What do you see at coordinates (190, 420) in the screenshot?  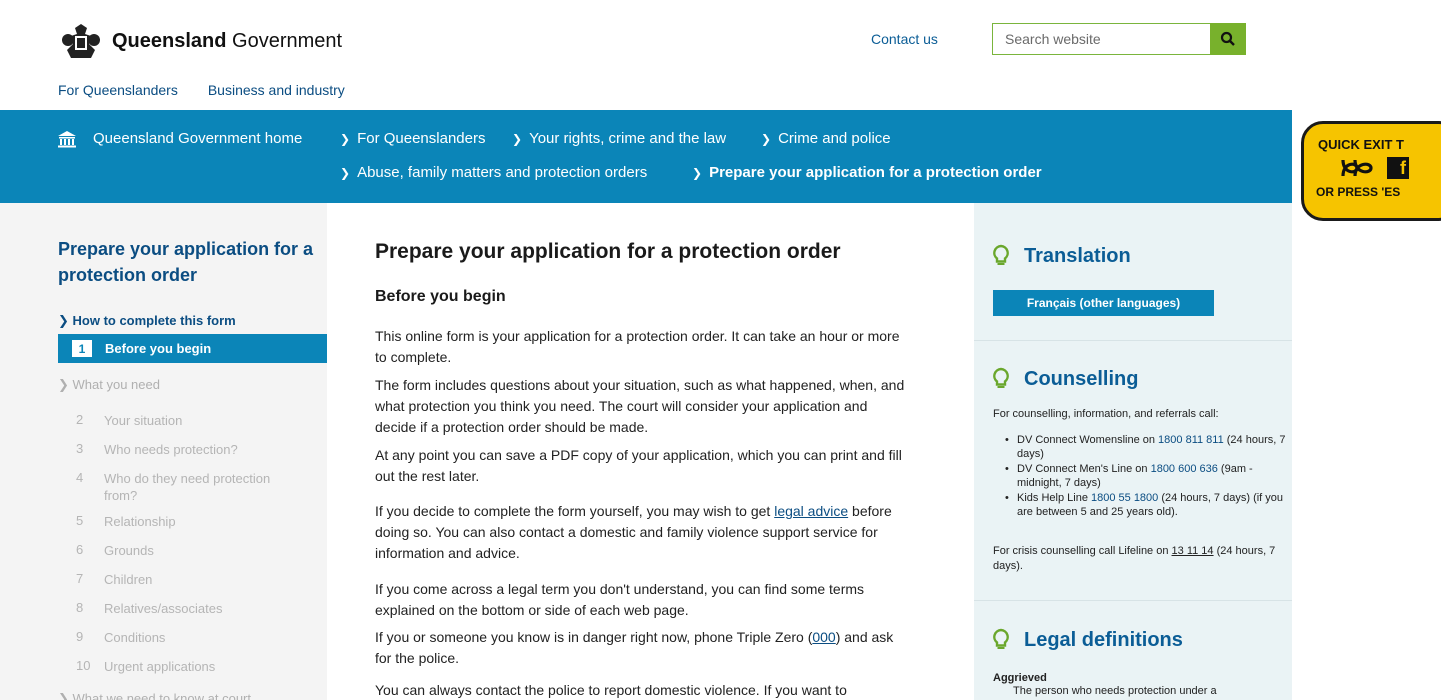 I see `nav-step: 2 Your situation` at bounding box center [190, 420].